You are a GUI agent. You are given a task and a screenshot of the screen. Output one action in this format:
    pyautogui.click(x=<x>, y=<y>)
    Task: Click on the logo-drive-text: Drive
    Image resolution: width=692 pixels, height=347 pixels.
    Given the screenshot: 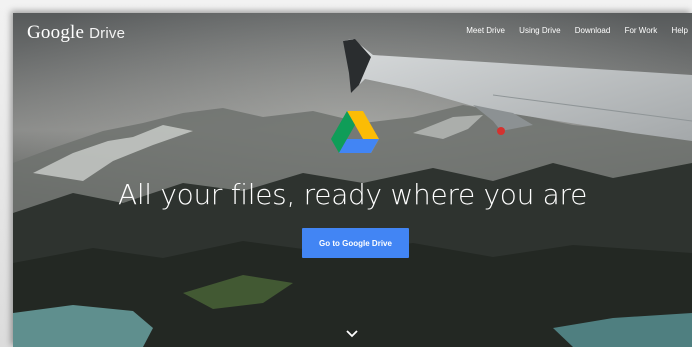 What is the action you would take?
    pyautogui.click(x=107, y=33)
    